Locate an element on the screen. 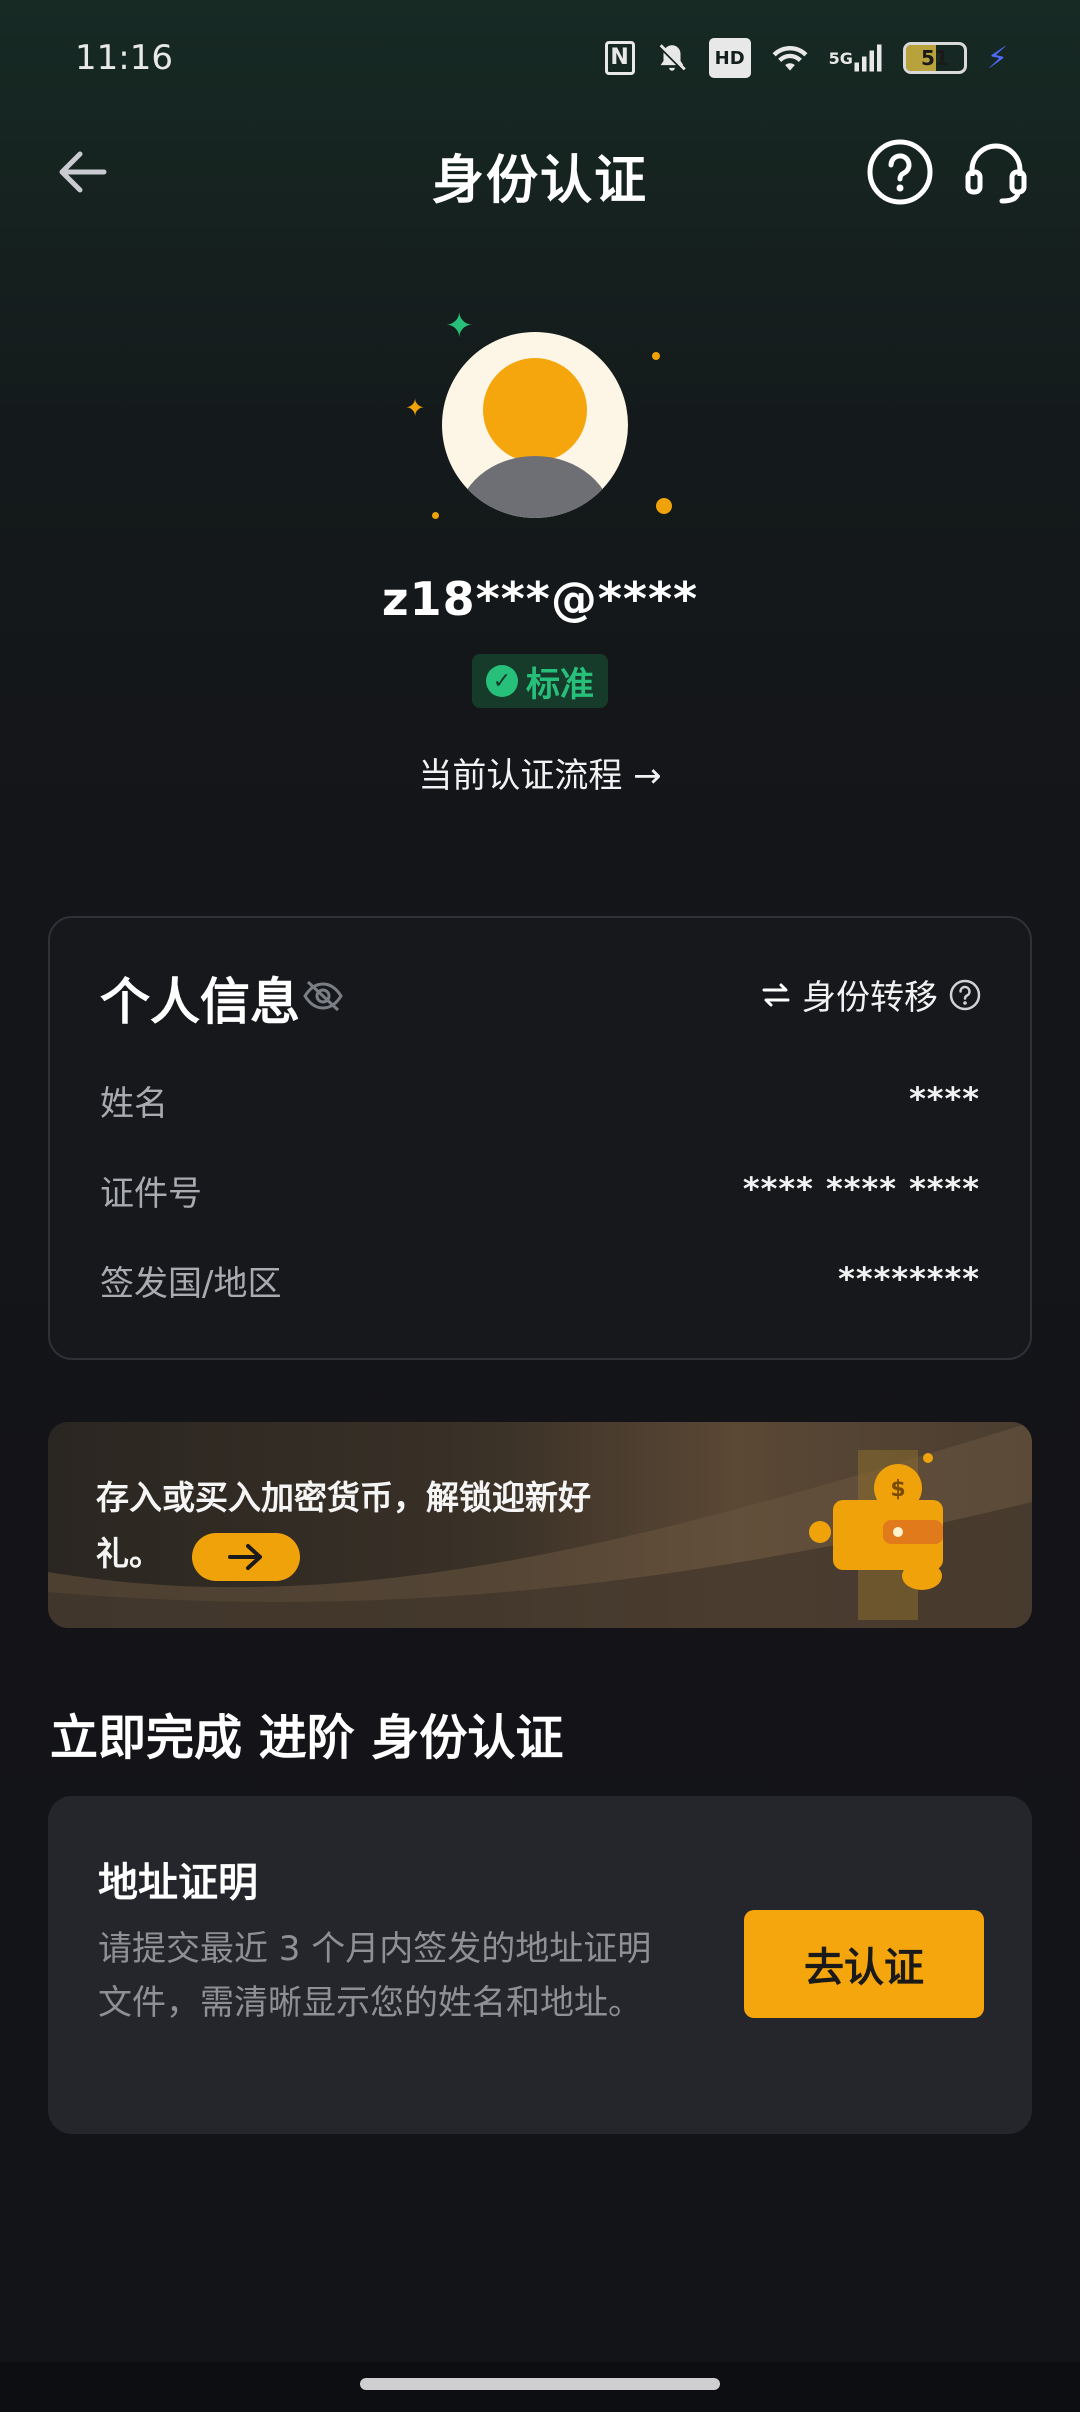  issuing-country-value: ******** is located at coordinates (909, 1279).